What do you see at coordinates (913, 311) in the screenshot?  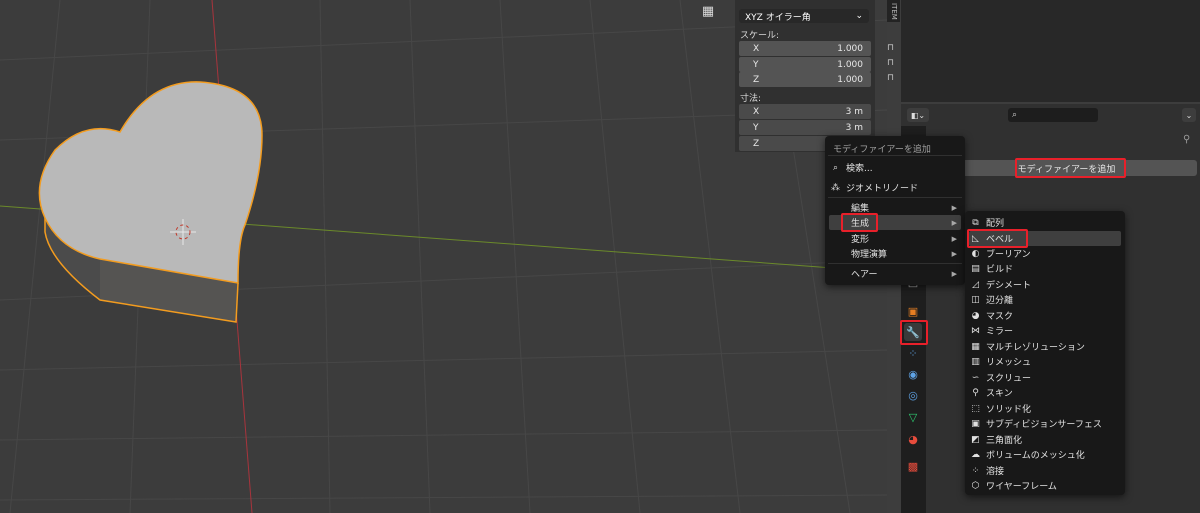 I see `object-icon: ▣` at bounding box center [913, 311].